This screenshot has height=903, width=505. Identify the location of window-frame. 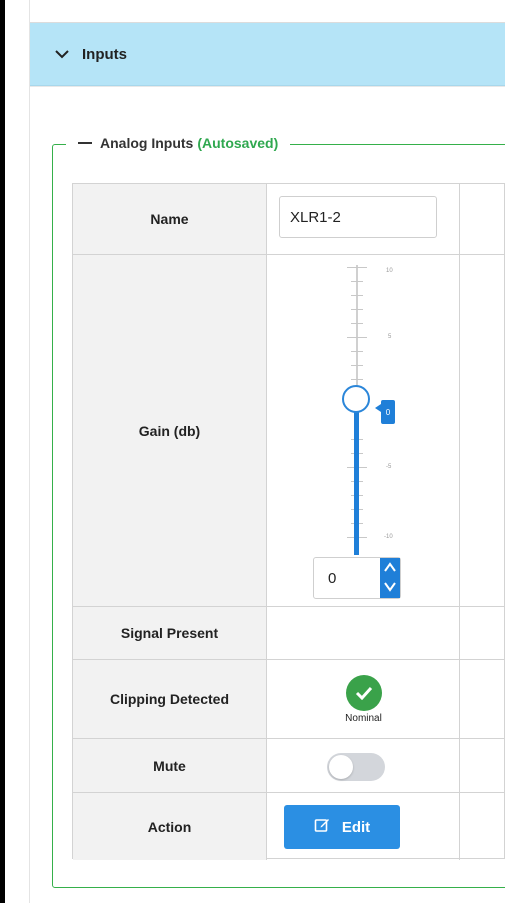
(2, 451).